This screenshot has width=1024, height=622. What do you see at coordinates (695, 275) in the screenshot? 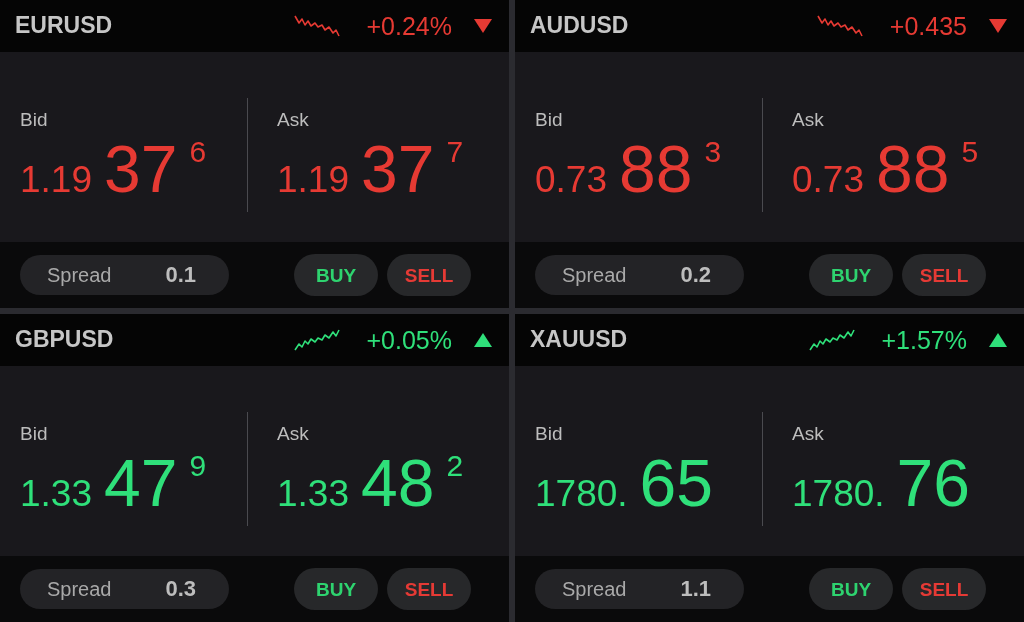
I see `spread-value: 0.2` at bounding box center [695, 275].